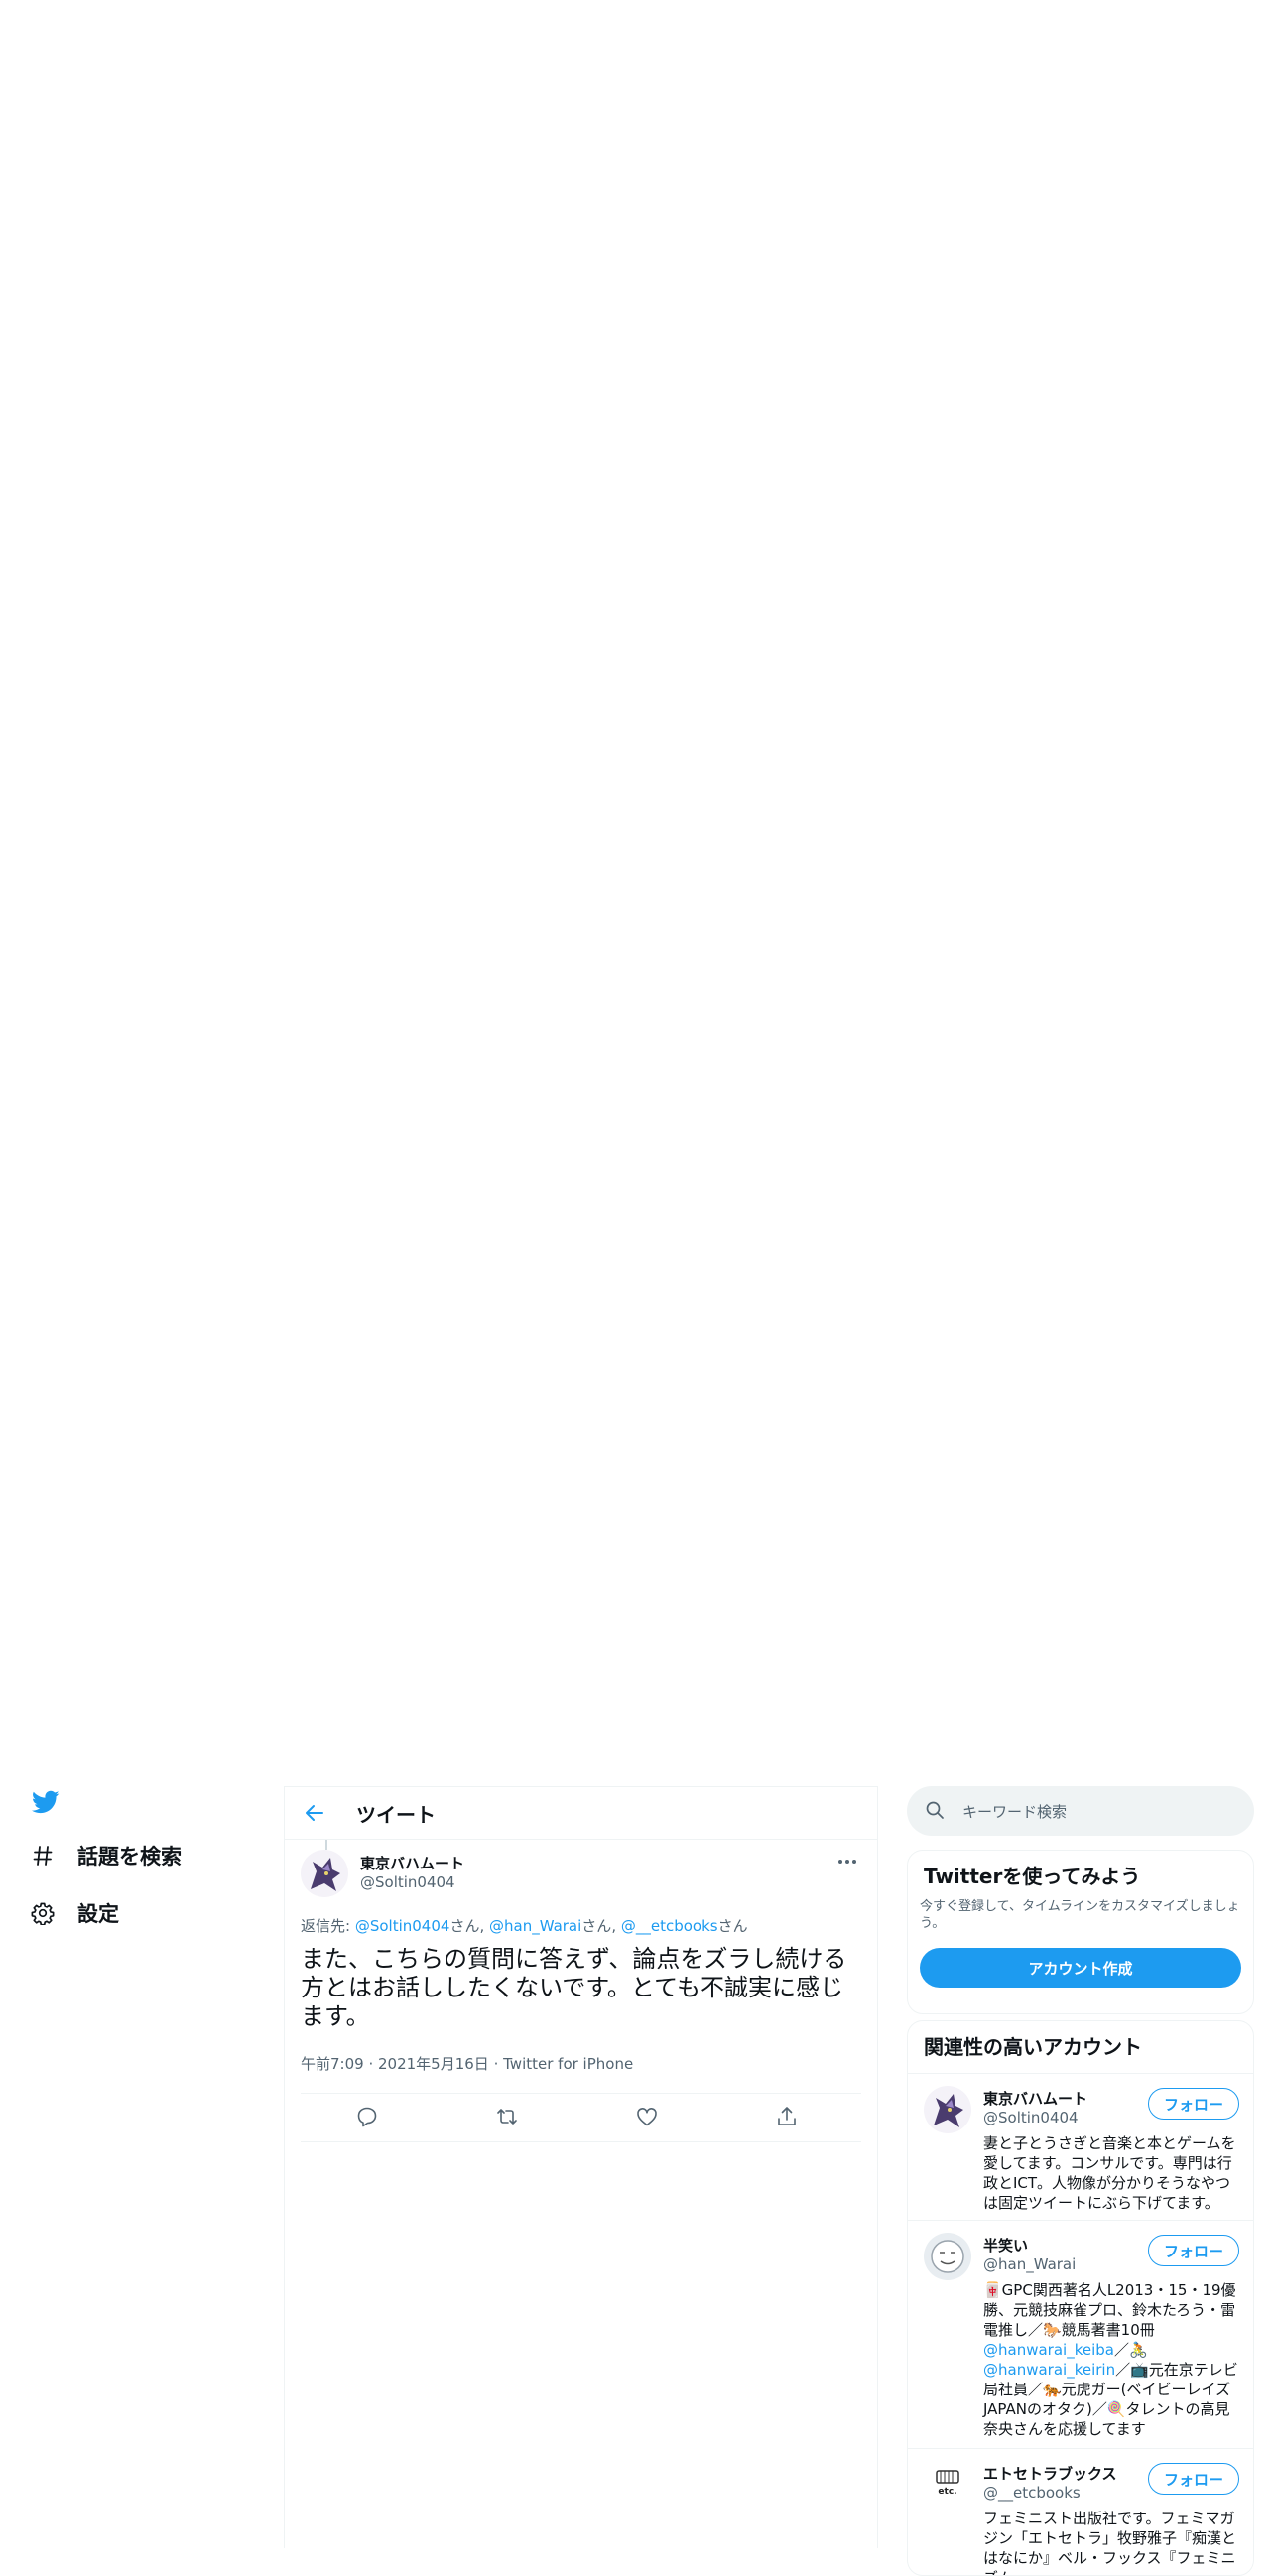  I want to click on avatar: etc., so click(947, 2485).